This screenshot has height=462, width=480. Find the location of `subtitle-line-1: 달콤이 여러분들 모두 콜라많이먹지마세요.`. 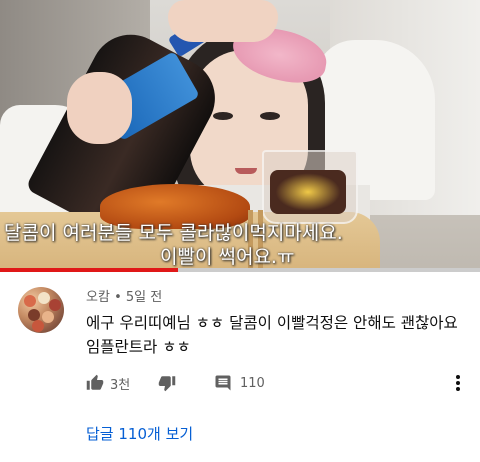

subtitle-line-1: 달콤이 여러분들 모두 콜라많이먹지마세요. is located at coordinates (173, 233).